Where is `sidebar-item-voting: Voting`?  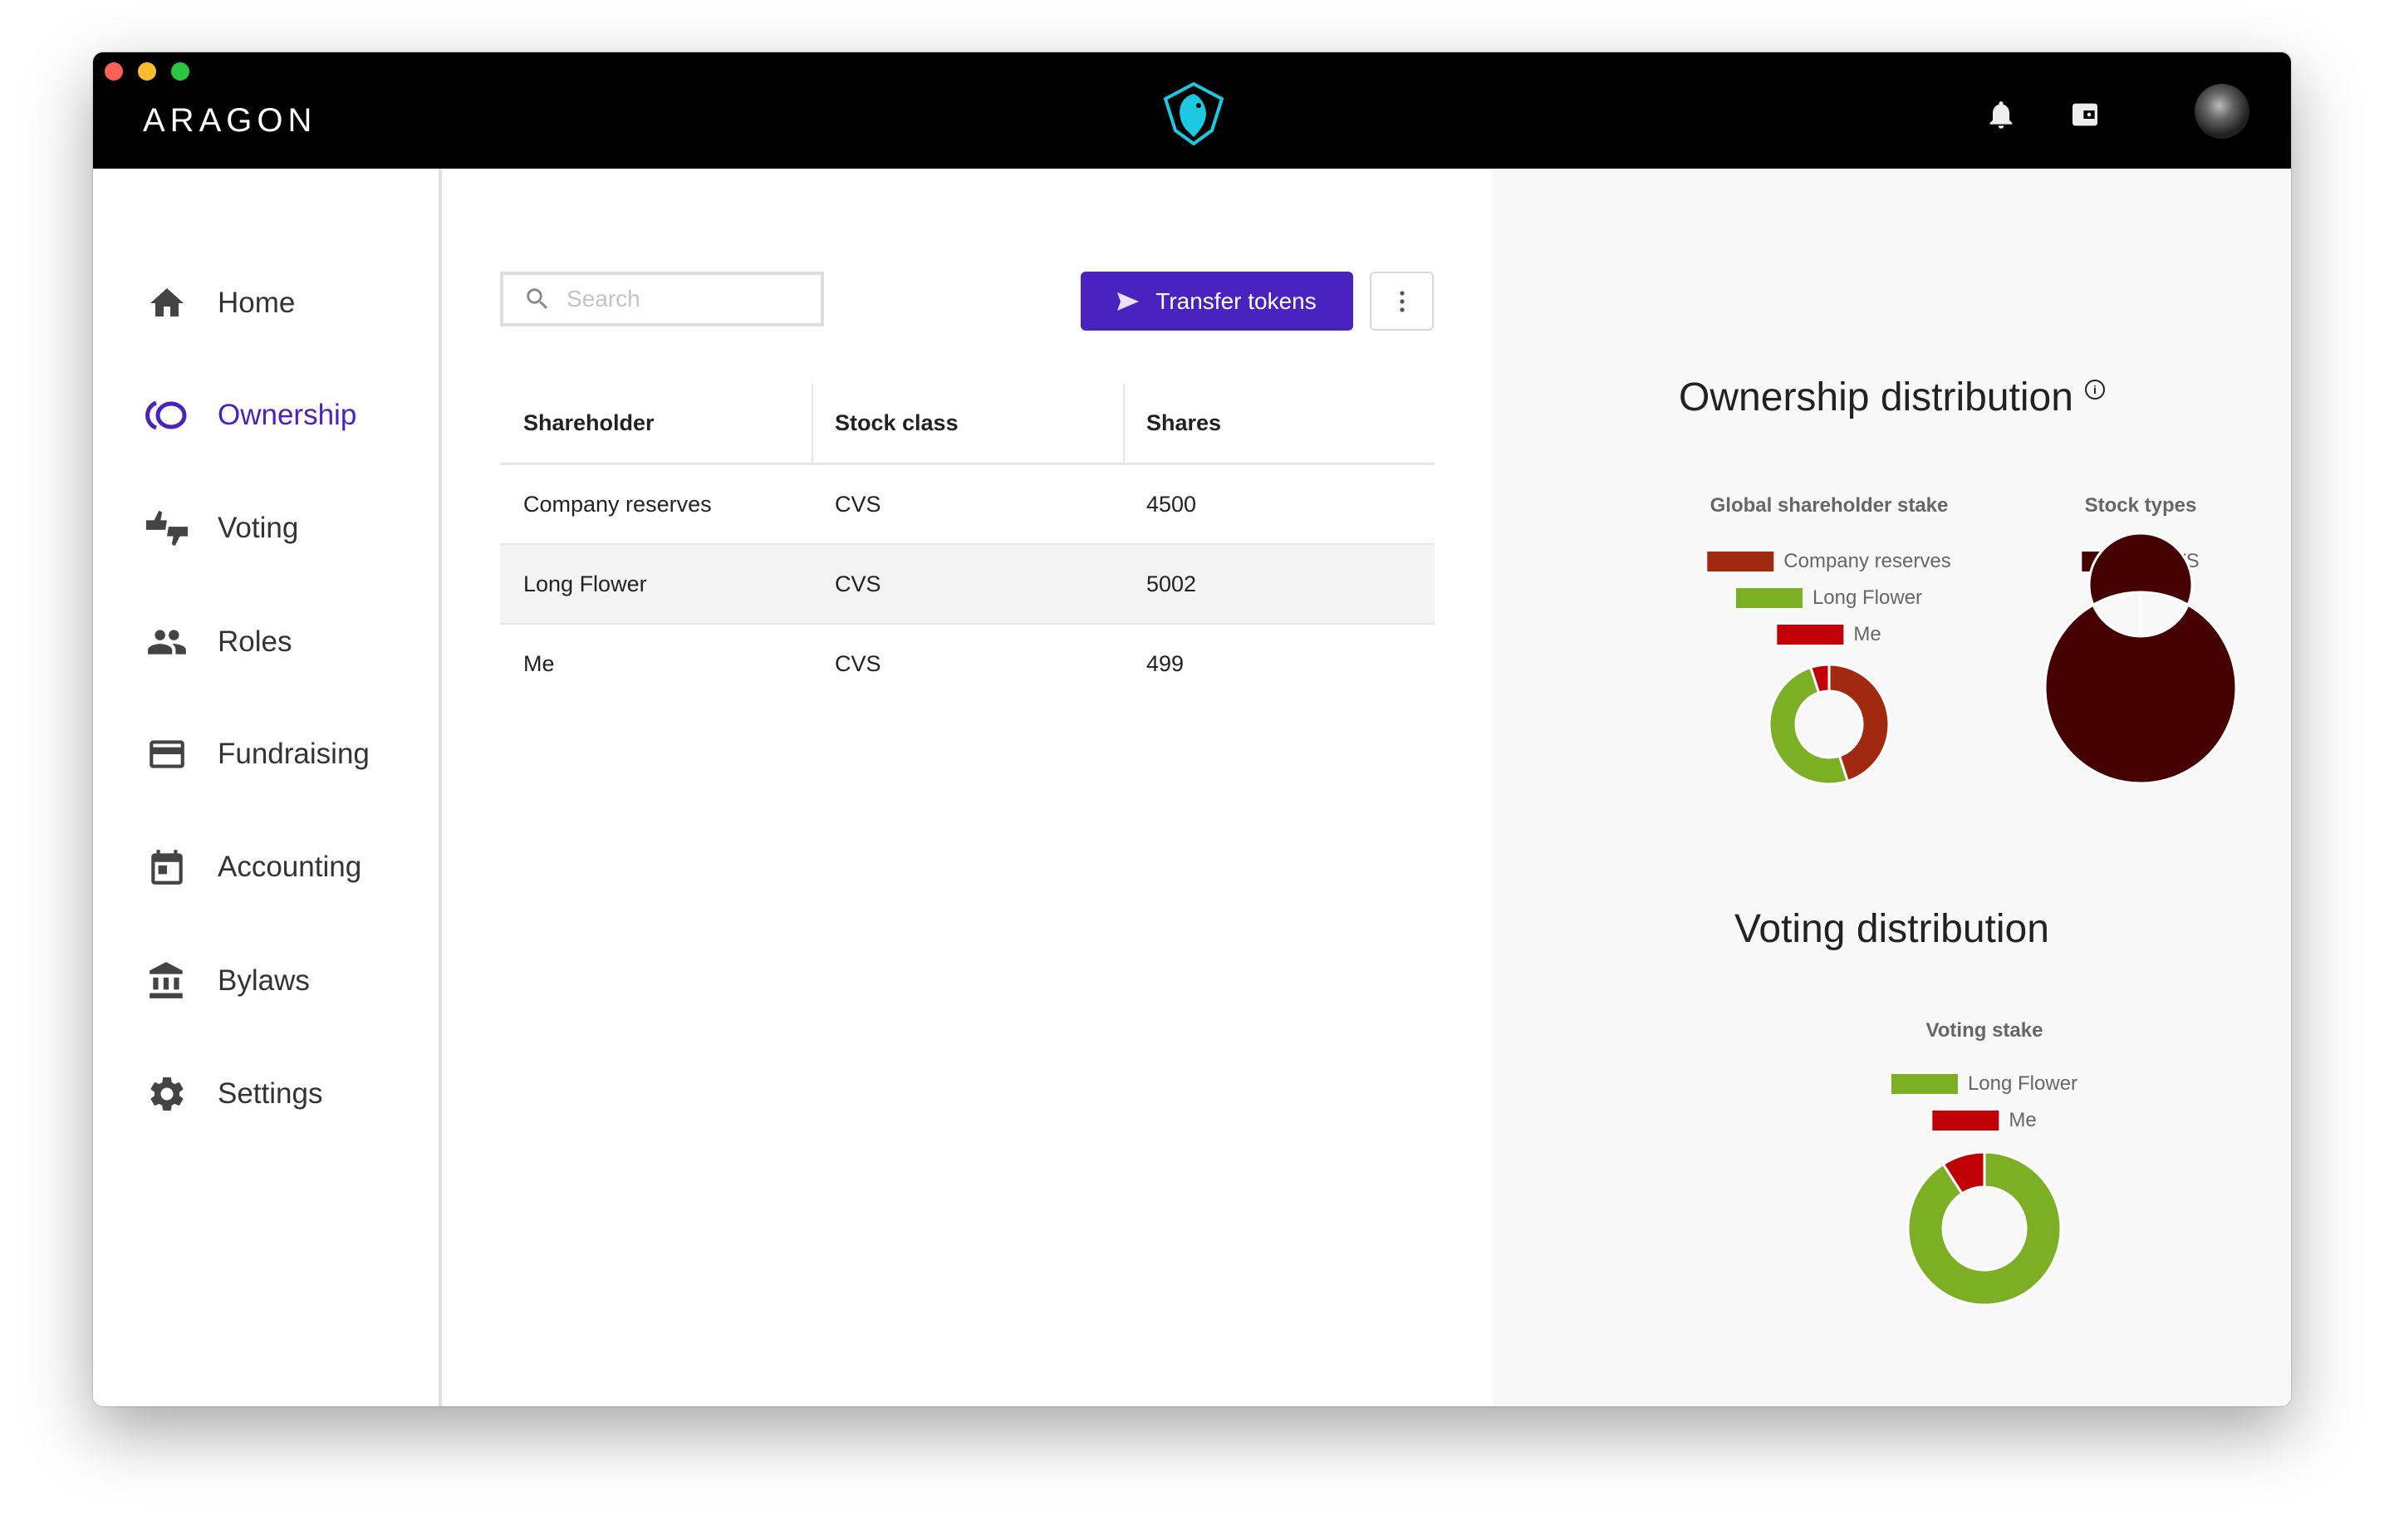
sidebar-item-voting: Voting is located at coordinates (266, 528).